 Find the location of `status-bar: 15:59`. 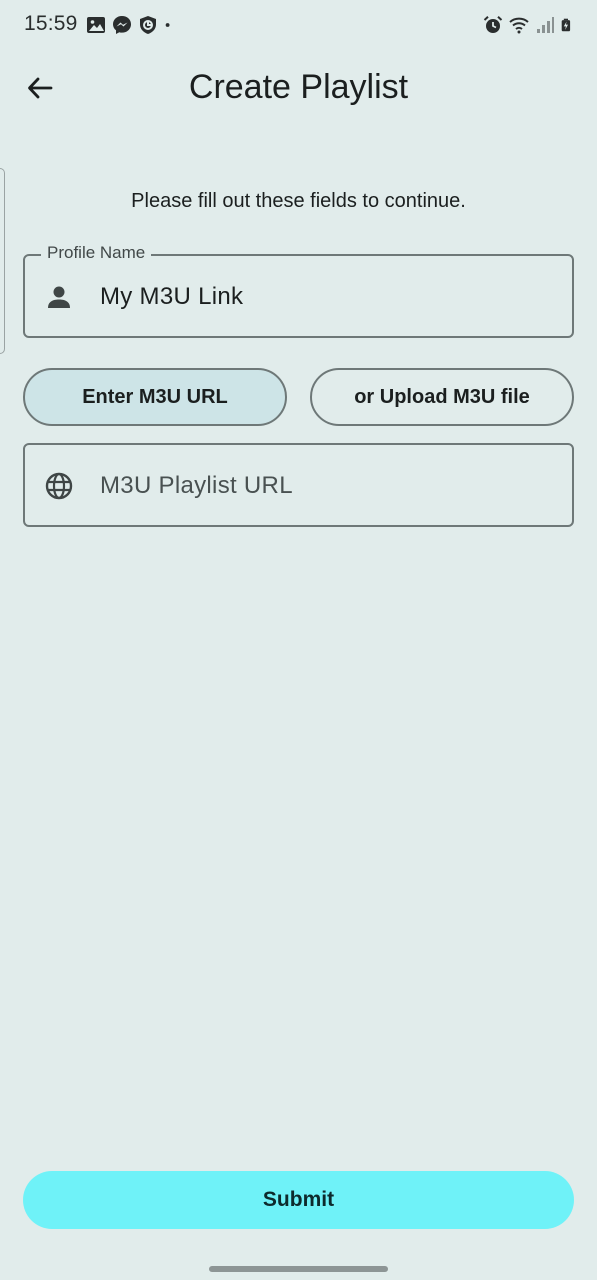

status-bar: 15:59 is located at coordinates (298, 26).